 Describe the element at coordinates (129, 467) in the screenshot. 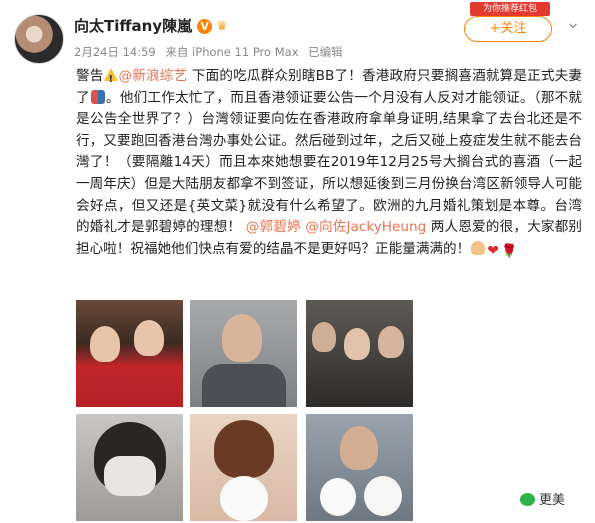

I see `photo-masked-woman` at that location.